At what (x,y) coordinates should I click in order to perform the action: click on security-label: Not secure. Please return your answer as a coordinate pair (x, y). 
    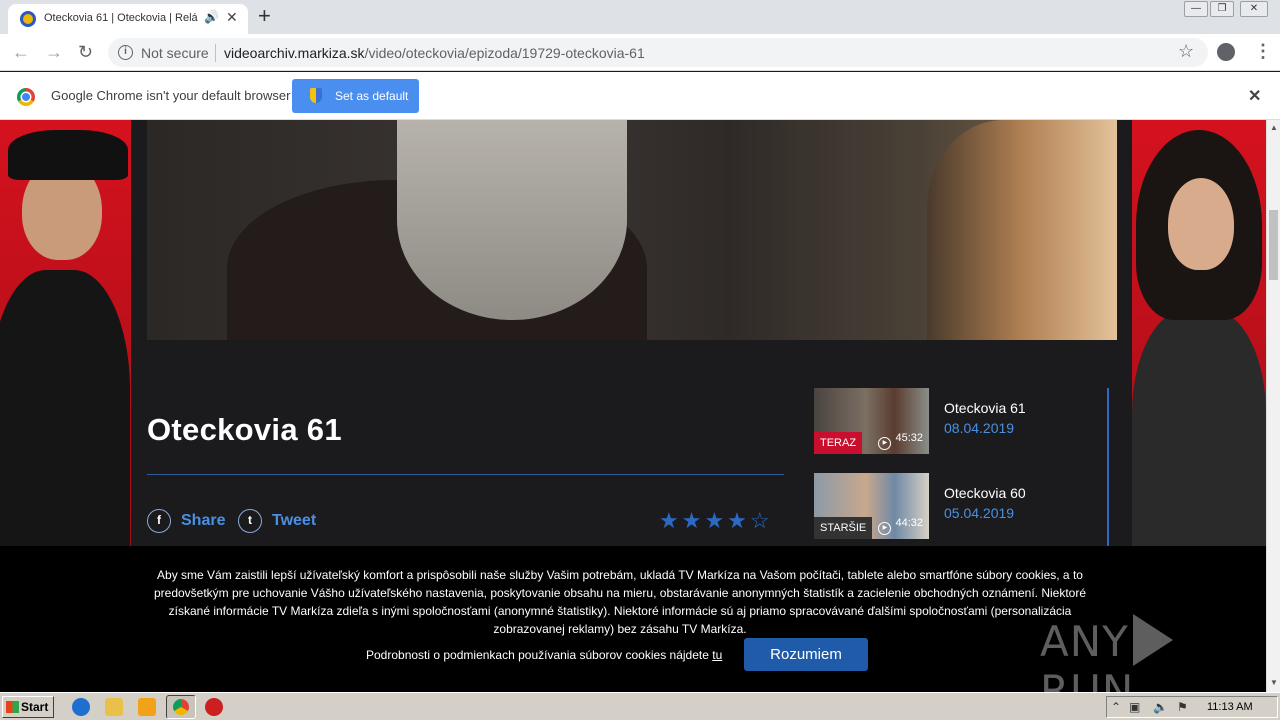
    Looking at the image, I should click on (175, 53).